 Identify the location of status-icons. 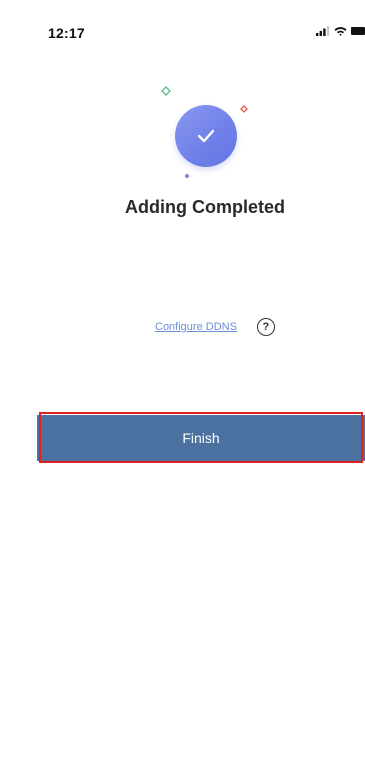
(340, 31).